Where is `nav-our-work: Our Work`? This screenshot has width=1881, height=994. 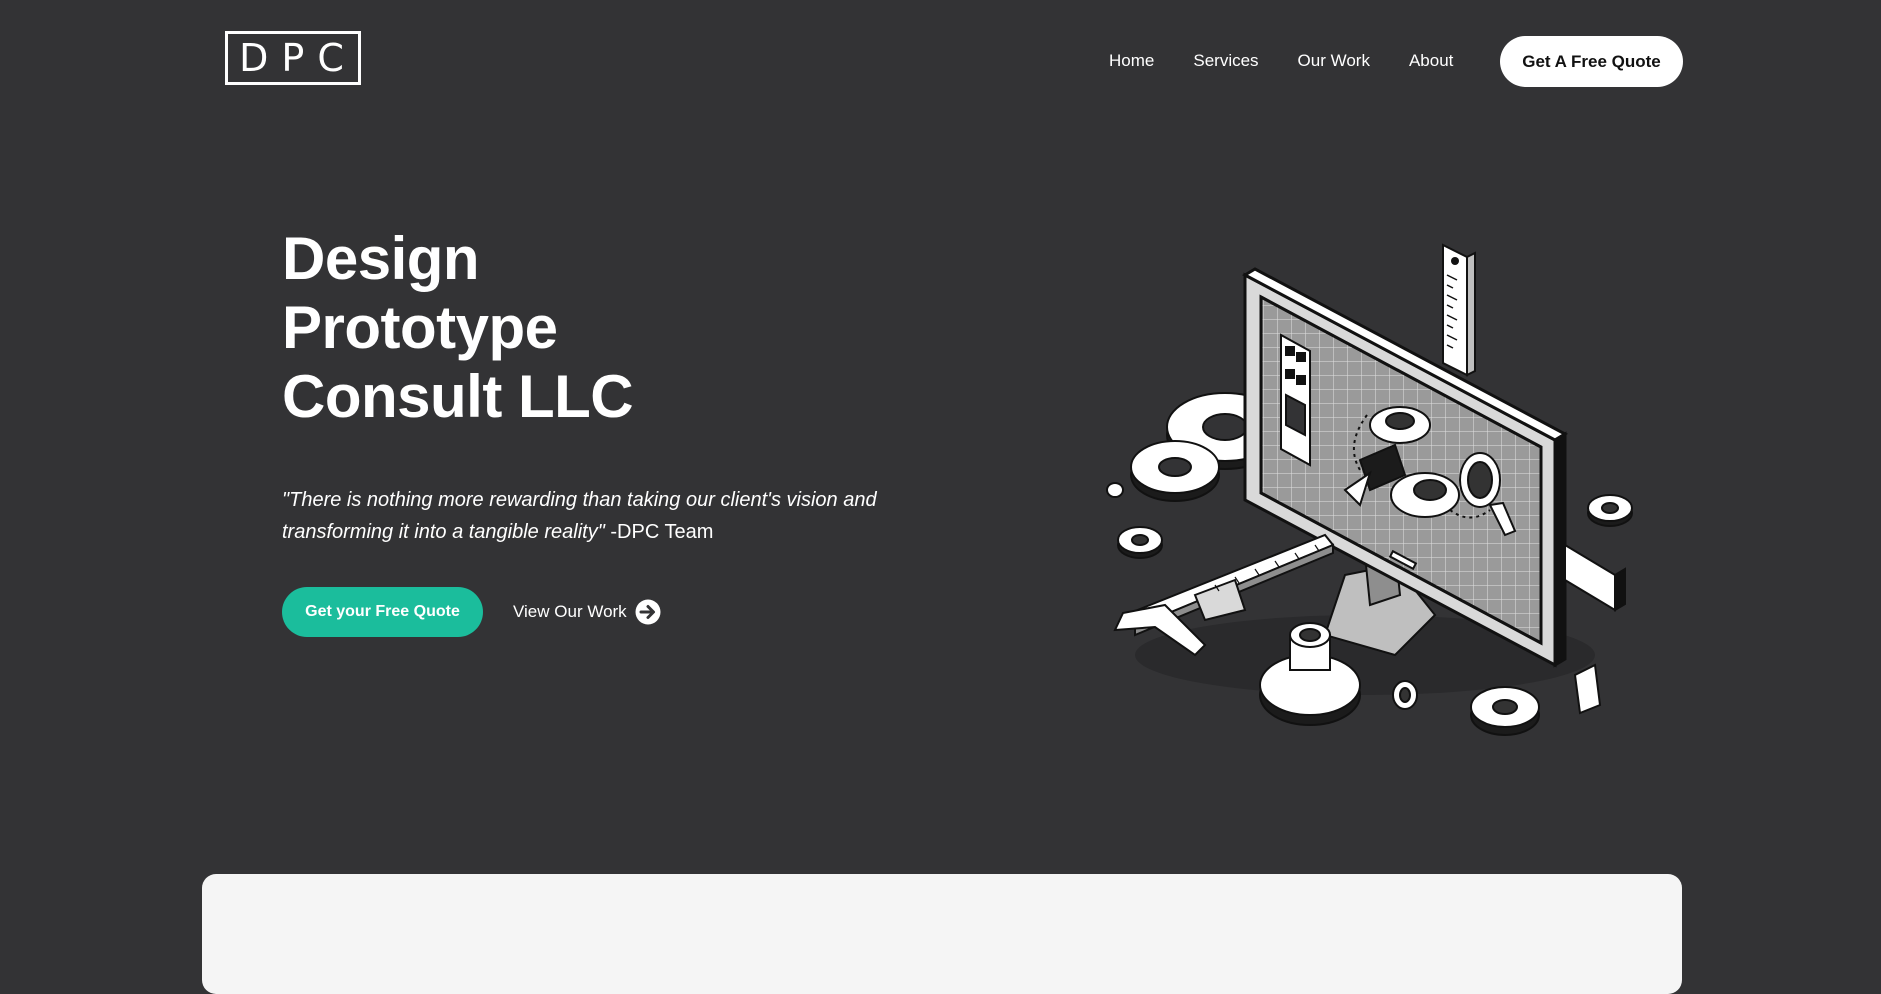 nav-our-work: Our Work is located at coordinates (1334, 61).